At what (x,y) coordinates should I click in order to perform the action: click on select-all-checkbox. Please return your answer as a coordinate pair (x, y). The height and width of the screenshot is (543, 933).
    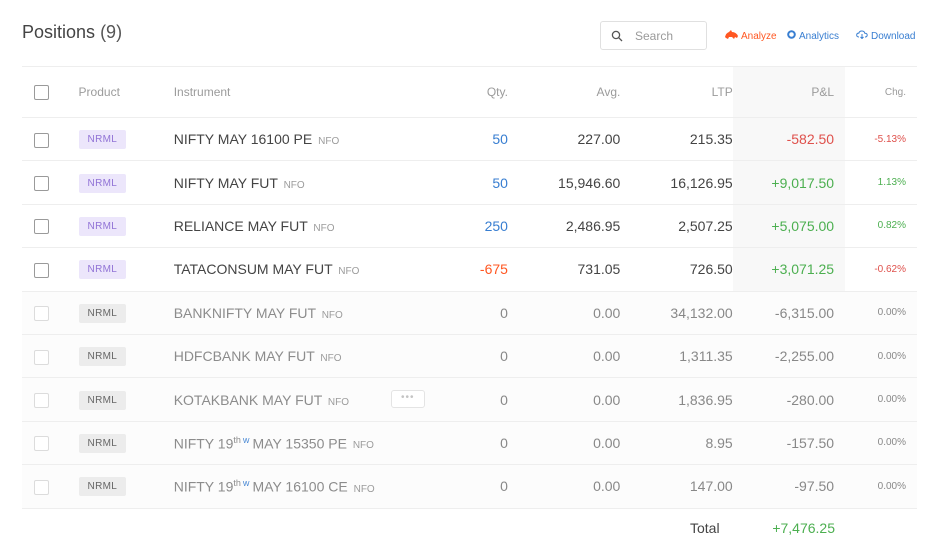
    Looking at the image, I should click on (41, 92).